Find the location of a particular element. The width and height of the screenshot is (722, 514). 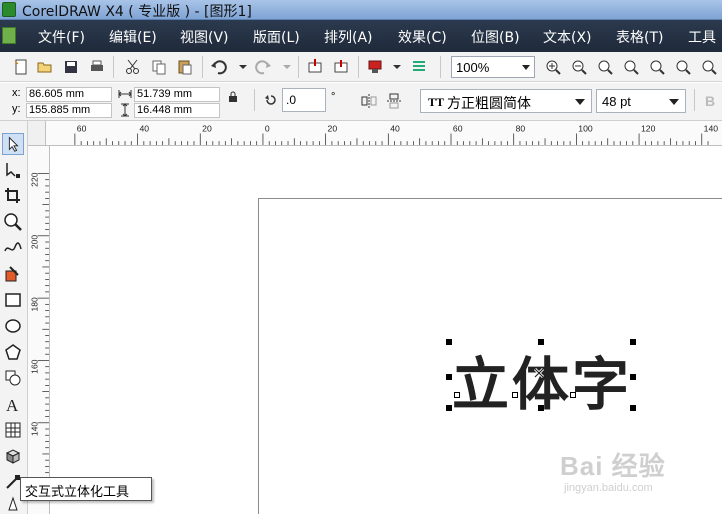

mirror-horizontal-icon is located at coordinates (369, 101).